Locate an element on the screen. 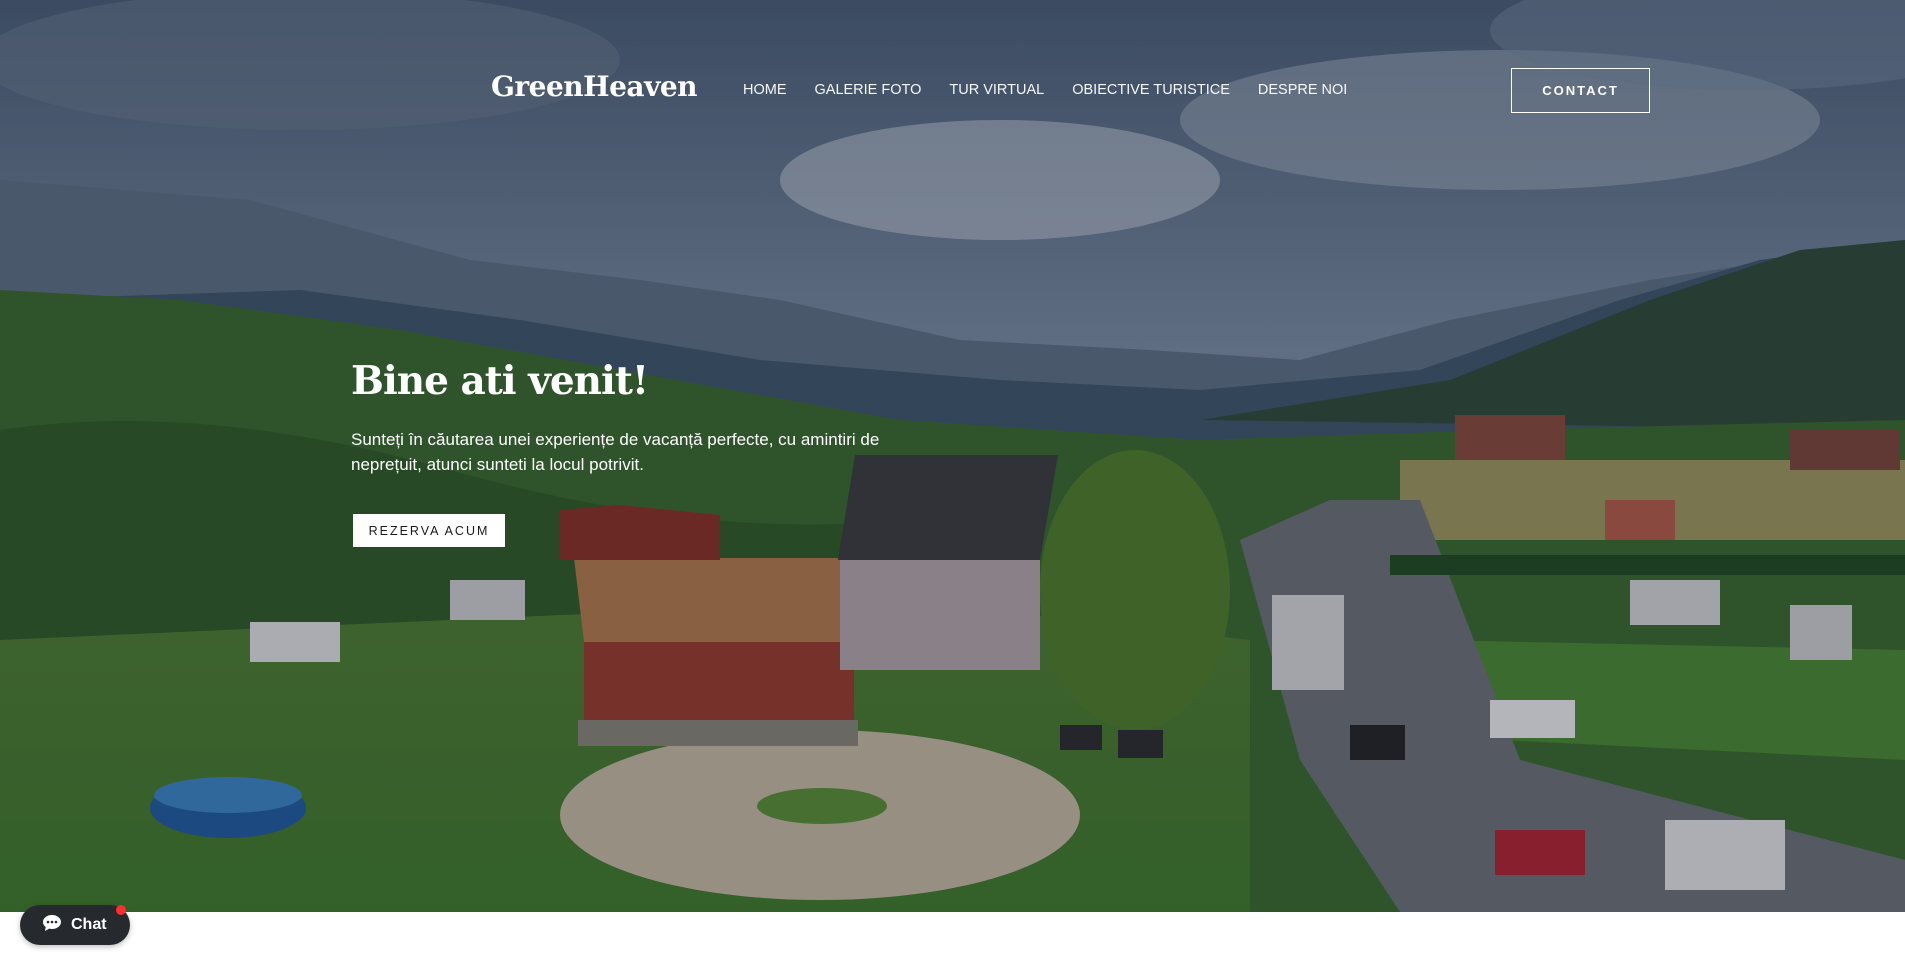  chat-bubble-icon is located at coordinates (52, 925).